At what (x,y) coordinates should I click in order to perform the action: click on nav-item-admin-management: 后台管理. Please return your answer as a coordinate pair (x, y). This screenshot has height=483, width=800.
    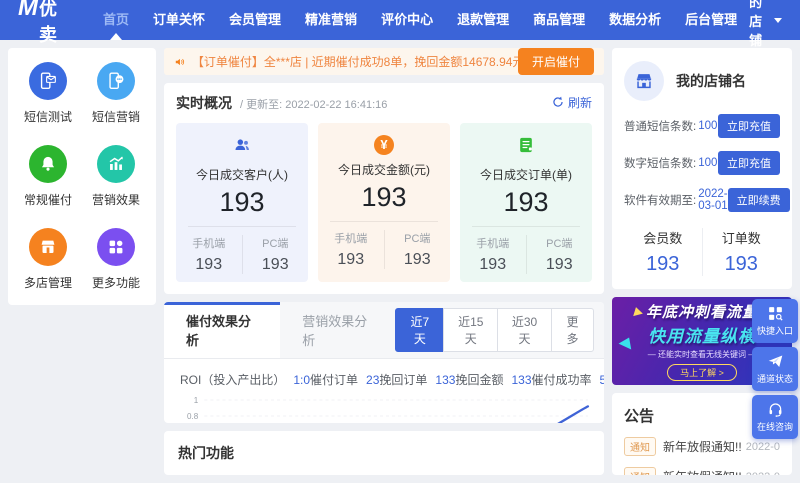
    Looking at the image, I should click on (711, 20).